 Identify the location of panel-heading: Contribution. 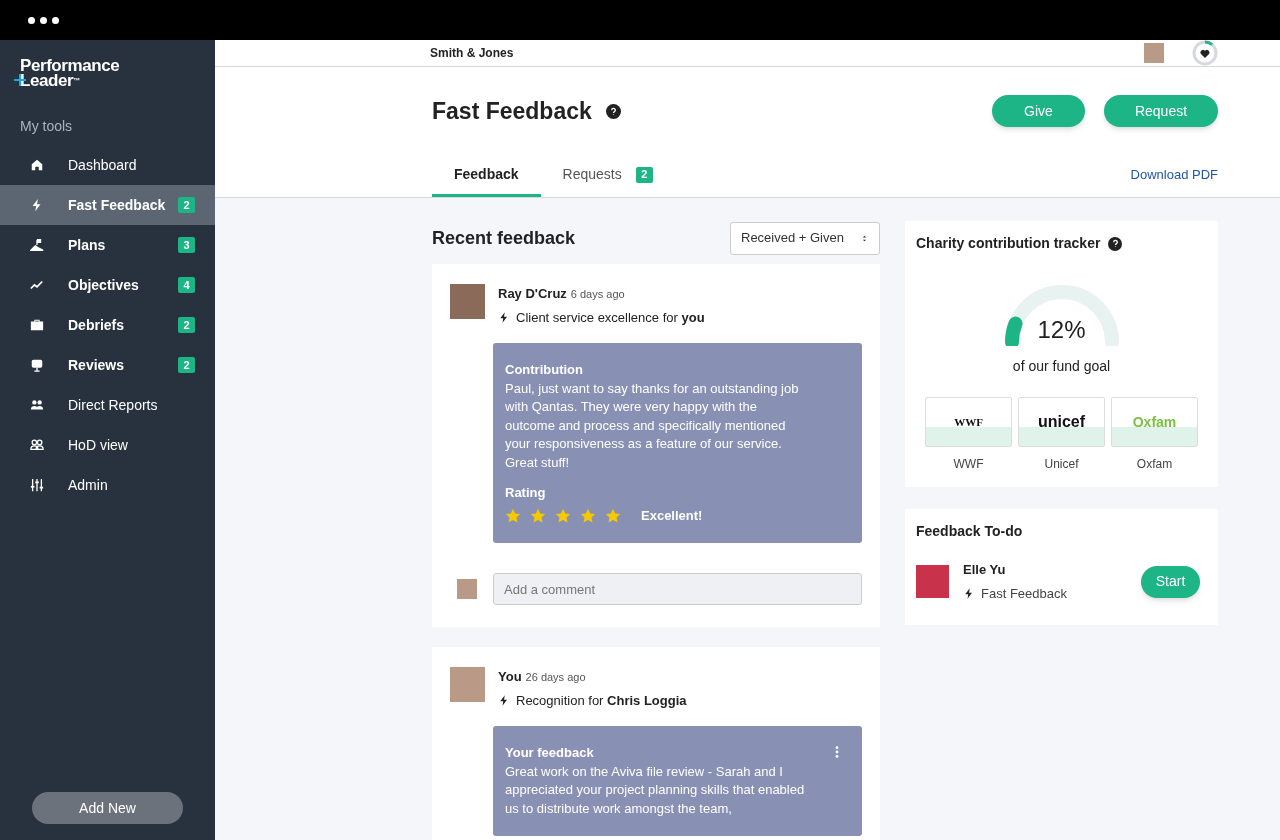
(544, 370).